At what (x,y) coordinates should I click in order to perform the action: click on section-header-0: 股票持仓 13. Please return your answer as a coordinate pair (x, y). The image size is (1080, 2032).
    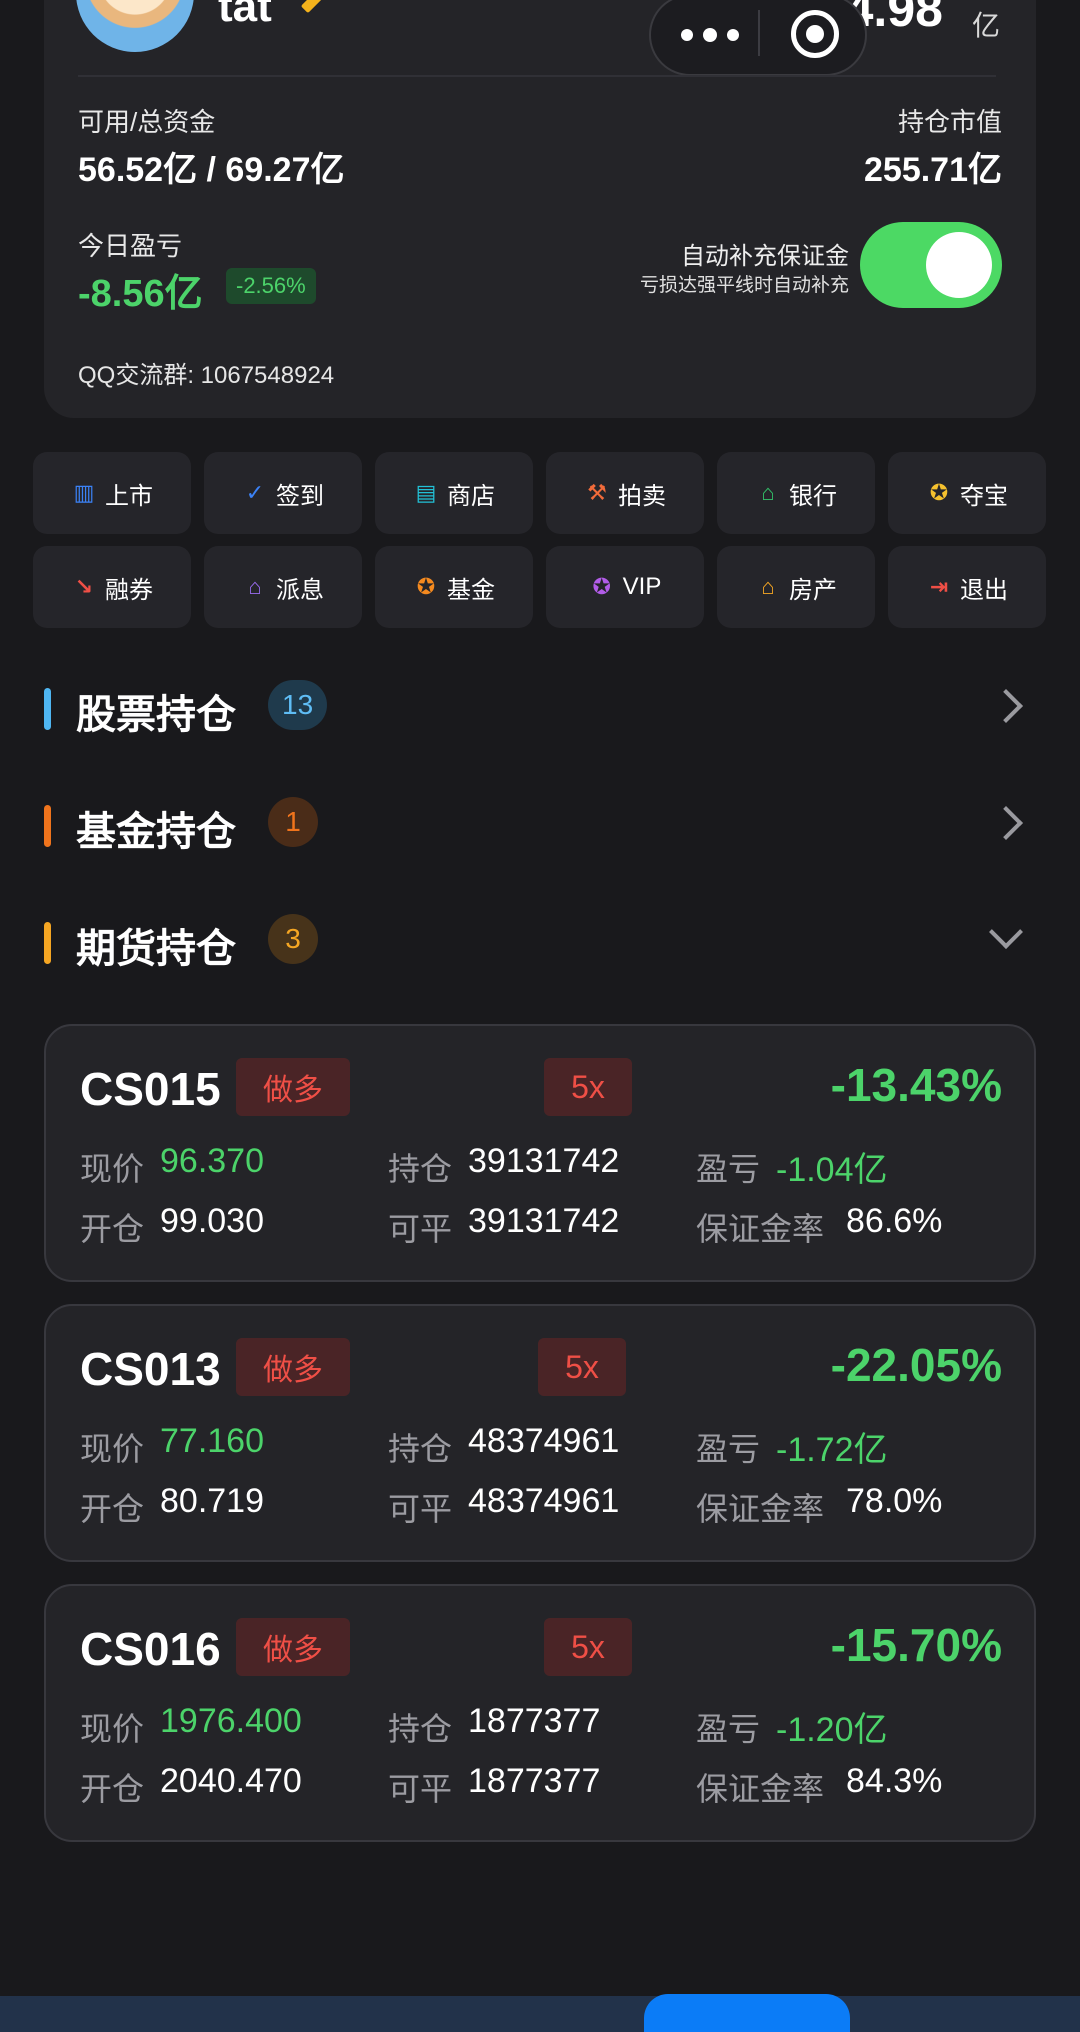
    Looking at the image, I should click on (540, 708).